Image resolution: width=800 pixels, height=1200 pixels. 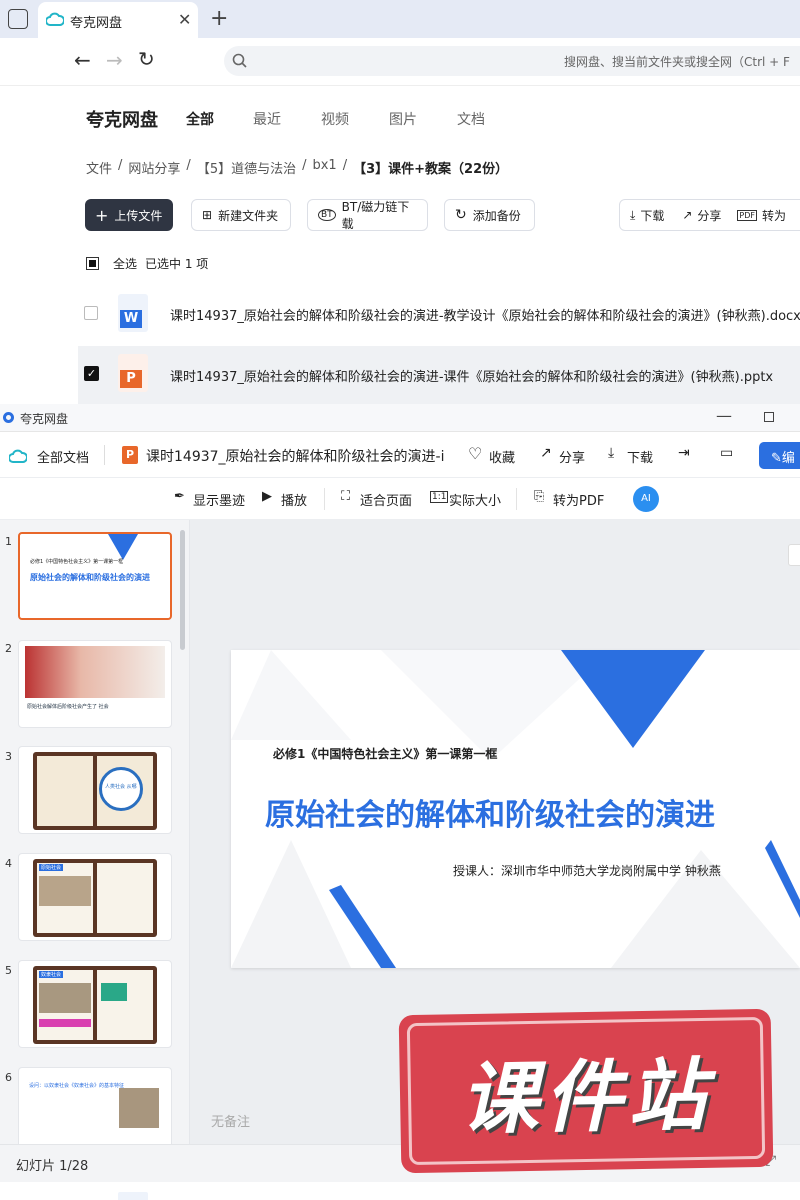 What do you see at coordinates (241, 215) in the screenshot?
I see `new-folder-button: ⊞ 新建文件夹` at bounding box center [241, 215].